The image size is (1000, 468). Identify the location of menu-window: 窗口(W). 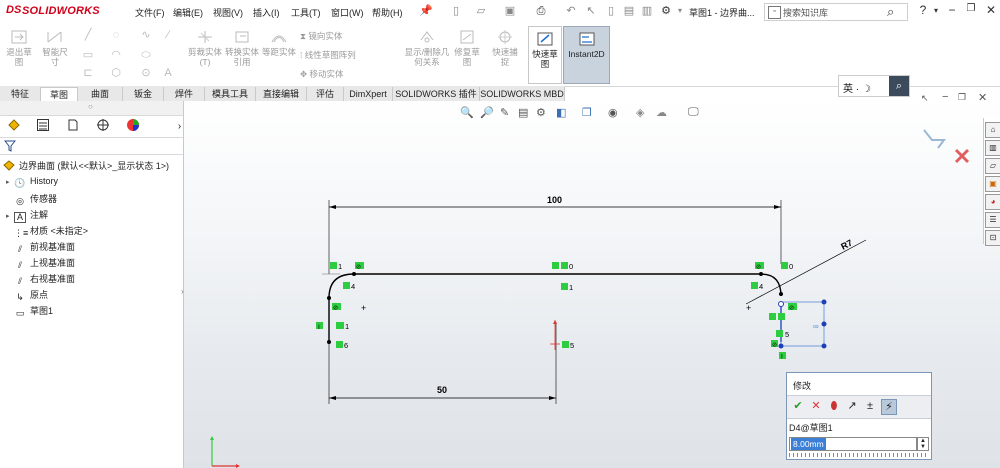
(347, 12).